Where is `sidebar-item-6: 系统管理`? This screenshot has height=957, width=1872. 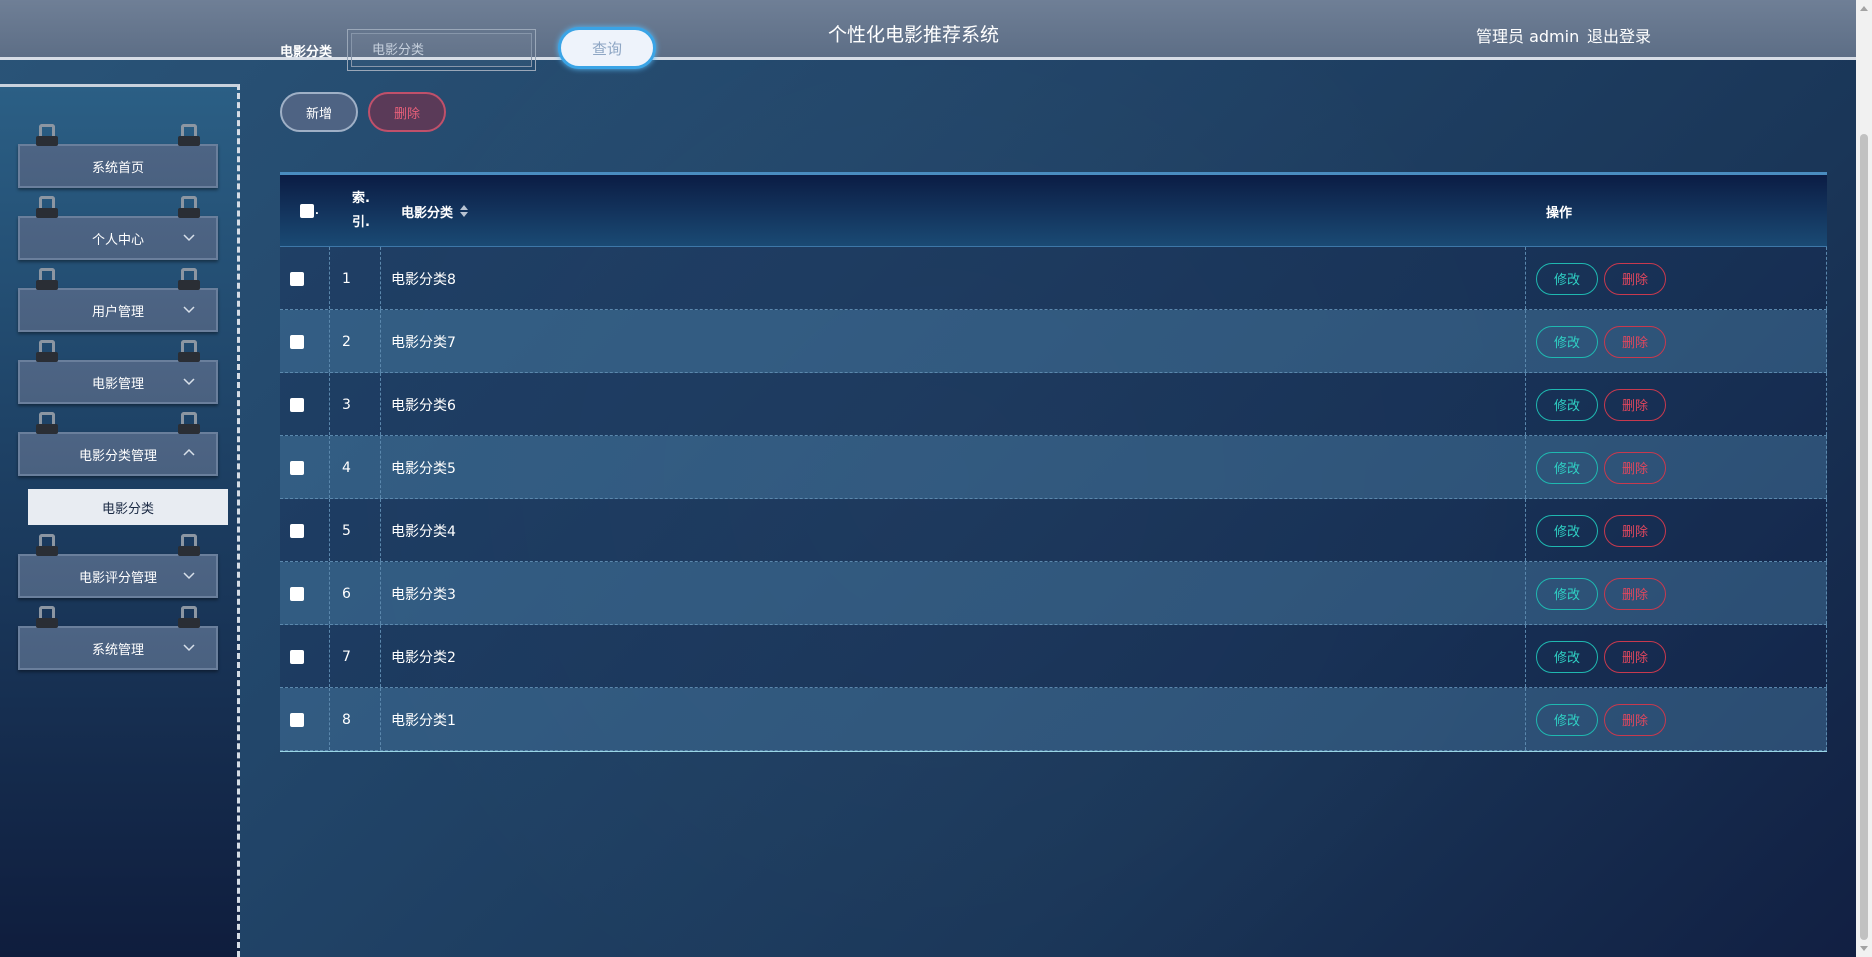
sidebar-item-6: 系统管理 is located at coordinates (118, 638).